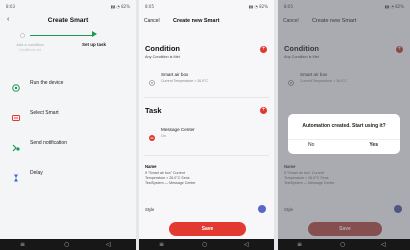 This screenshot has width=410, height=250. Describe the element at coordinates (68, 20) in the screenshot. I see `page-title: Create Smart` at that location.